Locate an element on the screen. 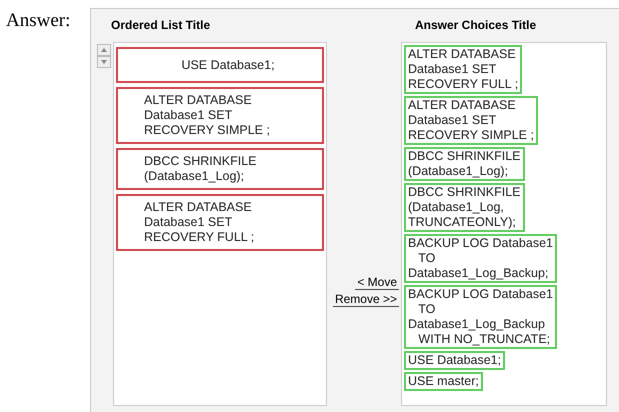 The image size is (619, 412). answer-choice: BACKUP LOG Database1 TO Database1_Log_Backup WITH NO_TRUNCATE; is located at coordinates (480, 317).